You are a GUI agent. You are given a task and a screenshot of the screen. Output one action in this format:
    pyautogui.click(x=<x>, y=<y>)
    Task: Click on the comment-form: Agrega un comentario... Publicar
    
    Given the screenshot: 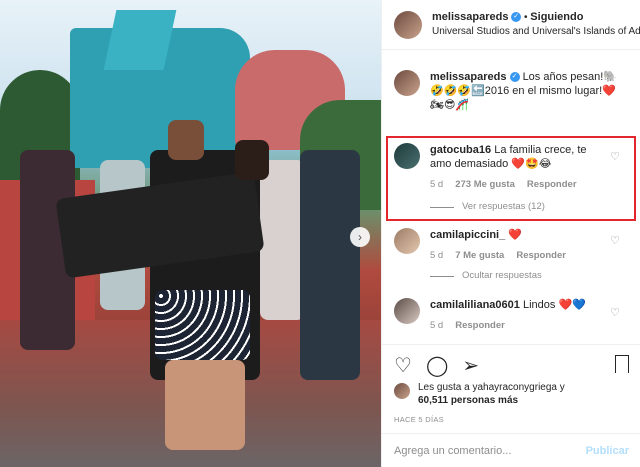 What is the action you would take?
    pyautogui.click(x=511, y=450)
    